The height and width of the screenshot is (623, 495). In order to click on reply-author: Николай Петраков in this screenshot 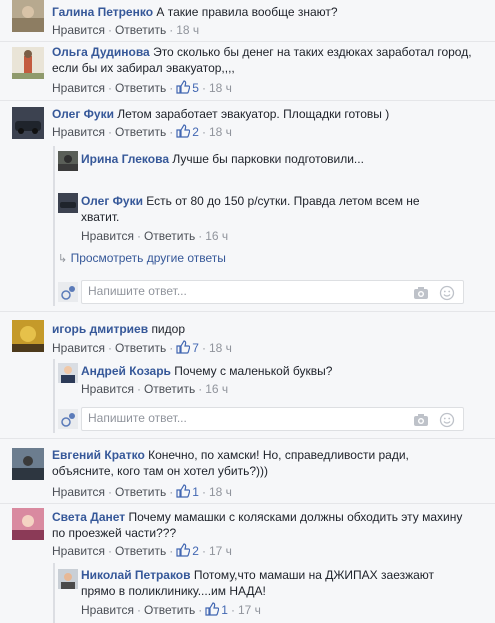, I will do `click(136, 575)`.